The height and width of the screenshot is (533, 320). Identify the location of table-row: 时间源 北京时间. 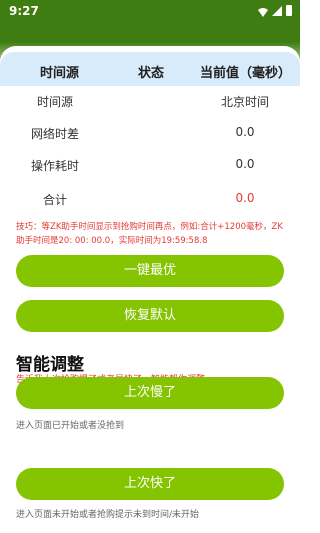
(150, 103).